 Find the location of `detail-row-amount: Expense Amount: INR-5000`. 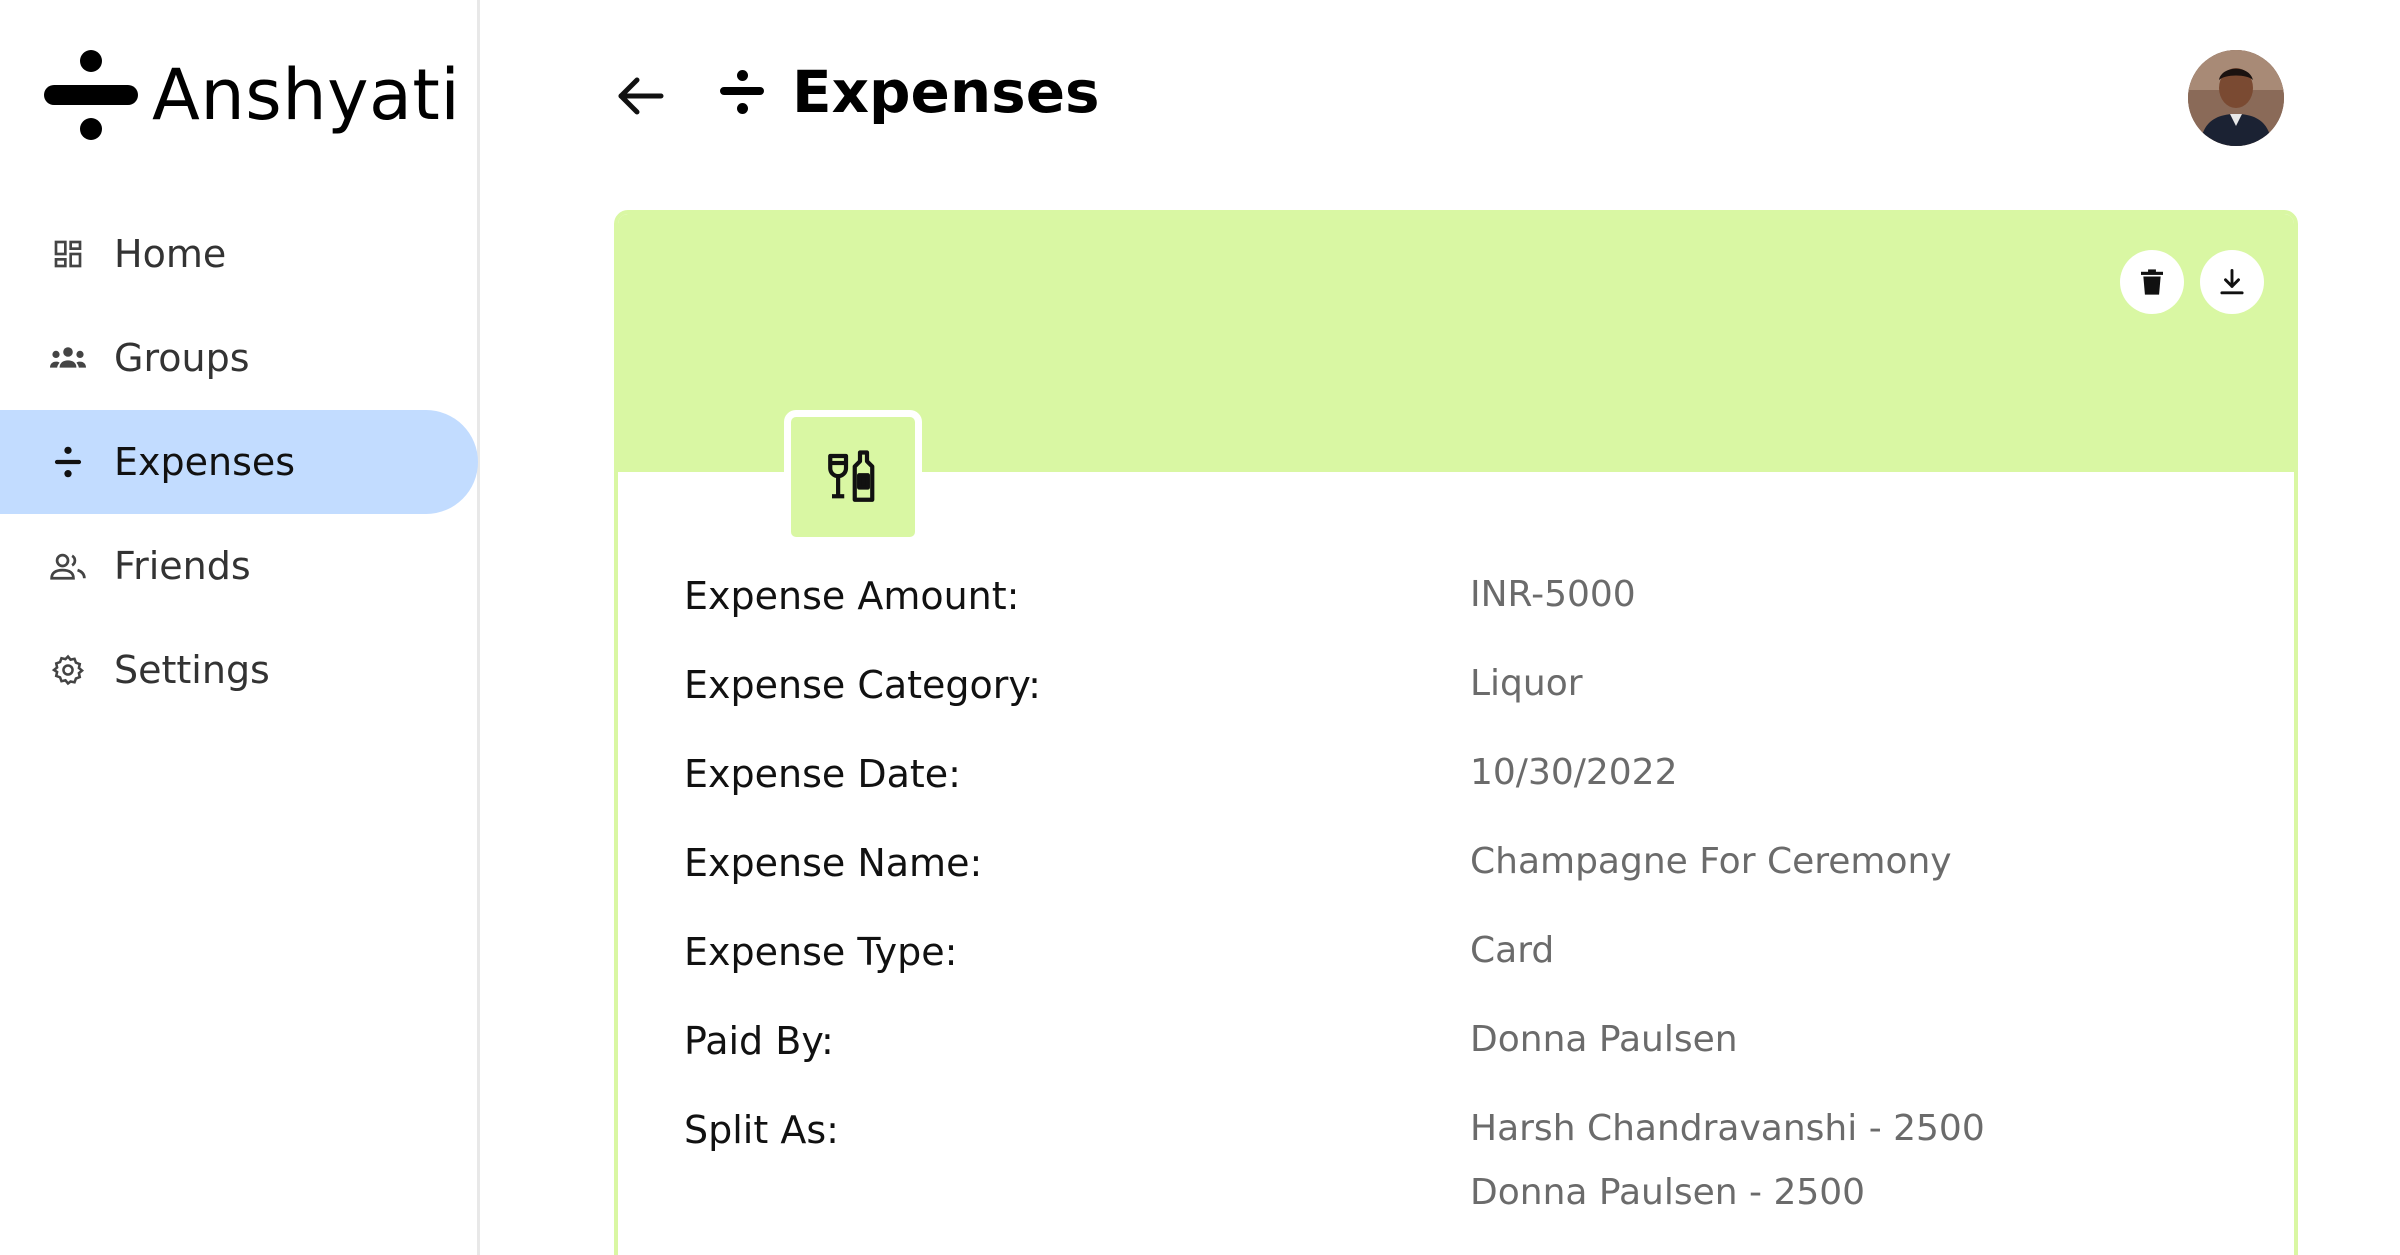

detail-row-amount: Expense Amount: INR-5000 is located at coordinates (1464, 618).